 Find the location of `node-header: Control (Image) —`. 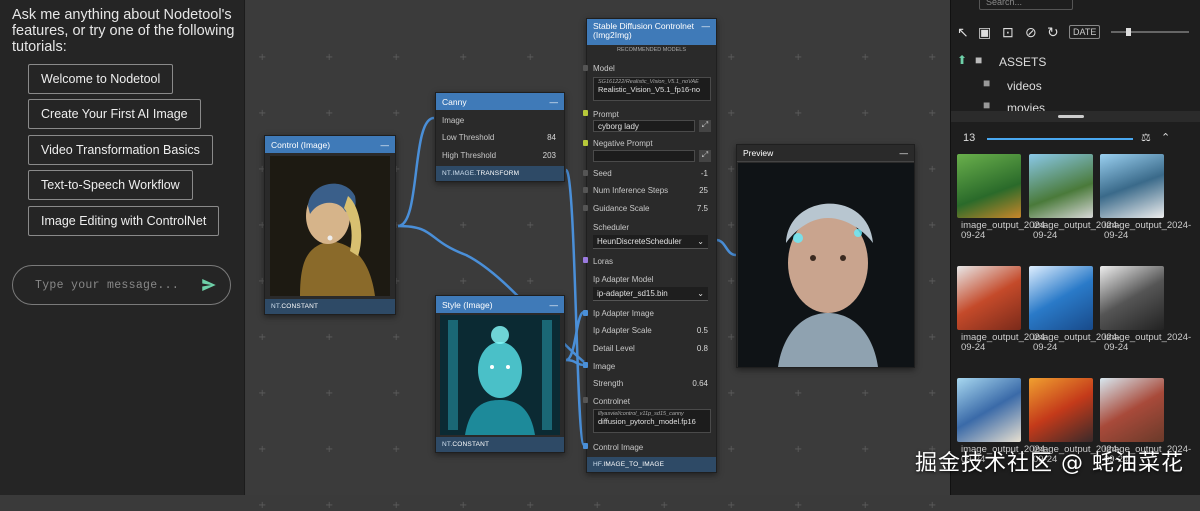

node-header: Control (Image) — is located at coordinates (330, 144).